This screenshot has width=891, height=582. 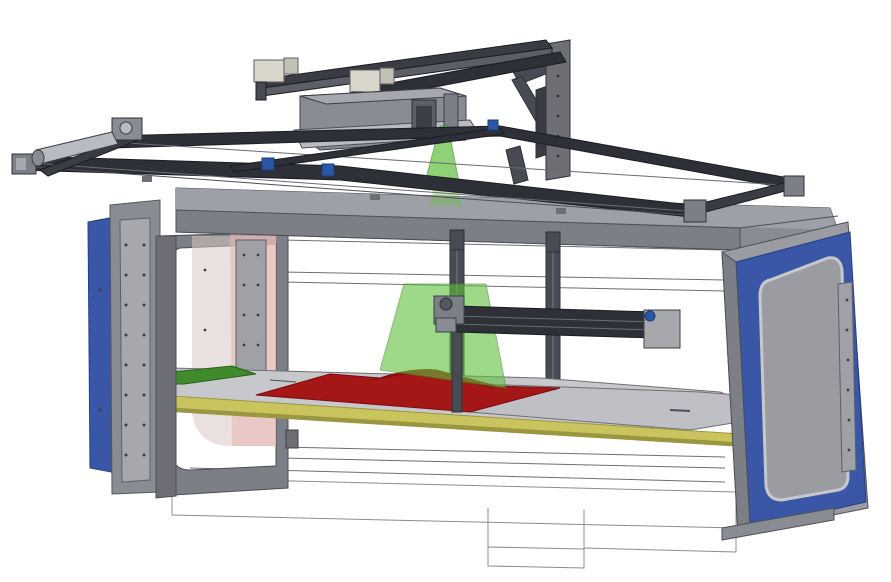 What do you see at coordinates (166, 367) in the screenshot?
I see `flume-end-frame-left-front` at bounding box center [166, 367].